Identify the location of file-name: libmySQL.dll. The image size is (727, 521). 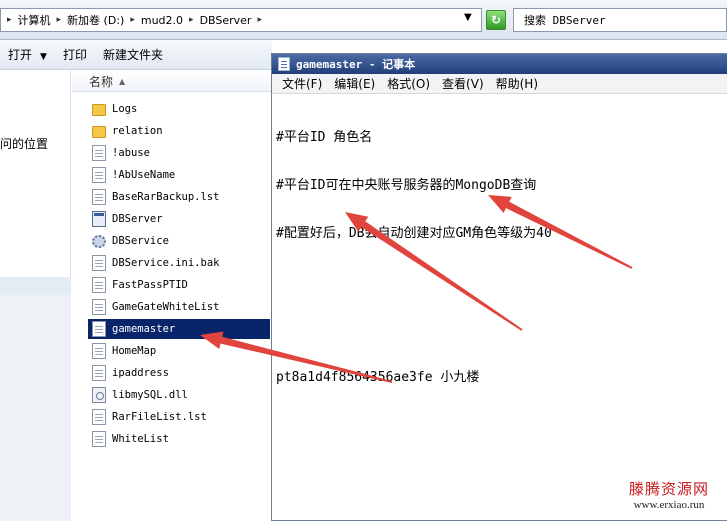
(150, 395).